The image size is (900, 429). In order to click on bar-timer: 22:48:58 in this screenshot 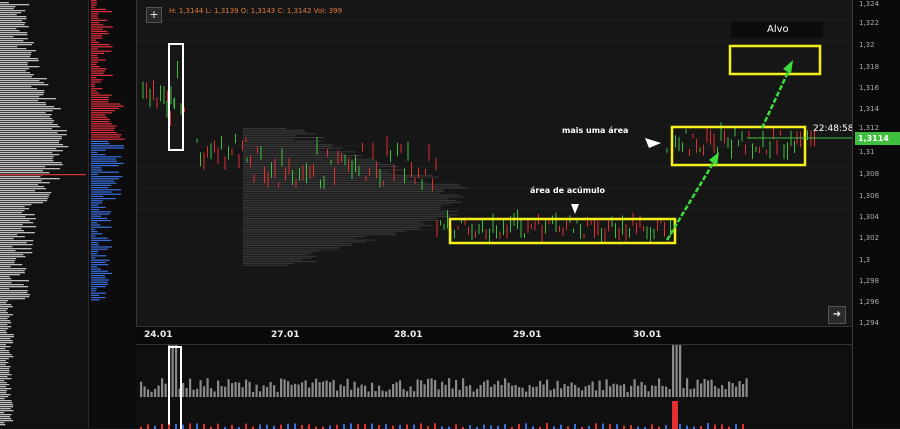, I will do `click(833, 129)`.